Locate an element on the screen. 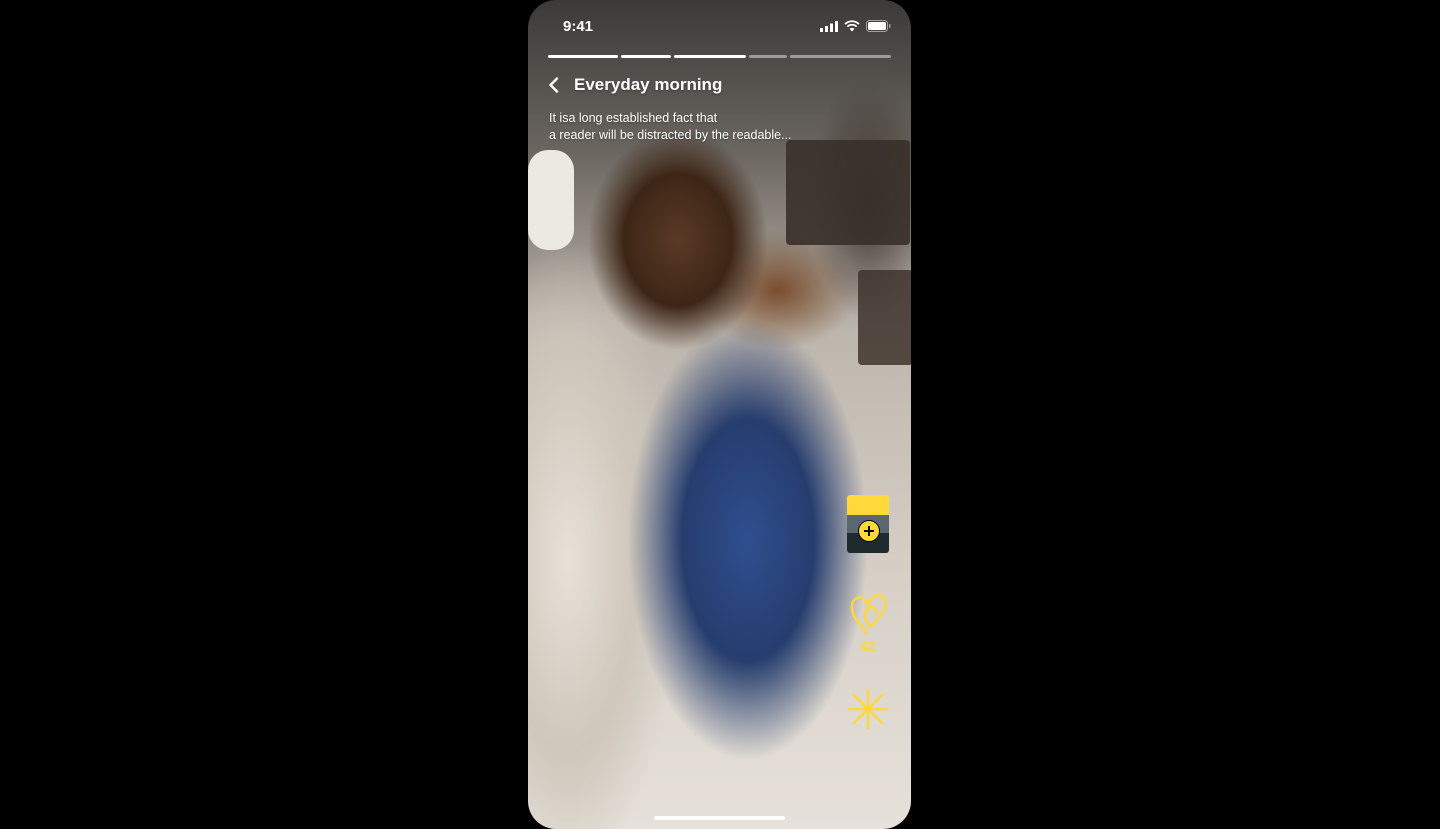 The image size is (1440, 829). description-line-1: It isa long established fact that is located at coordinates (633, 118).